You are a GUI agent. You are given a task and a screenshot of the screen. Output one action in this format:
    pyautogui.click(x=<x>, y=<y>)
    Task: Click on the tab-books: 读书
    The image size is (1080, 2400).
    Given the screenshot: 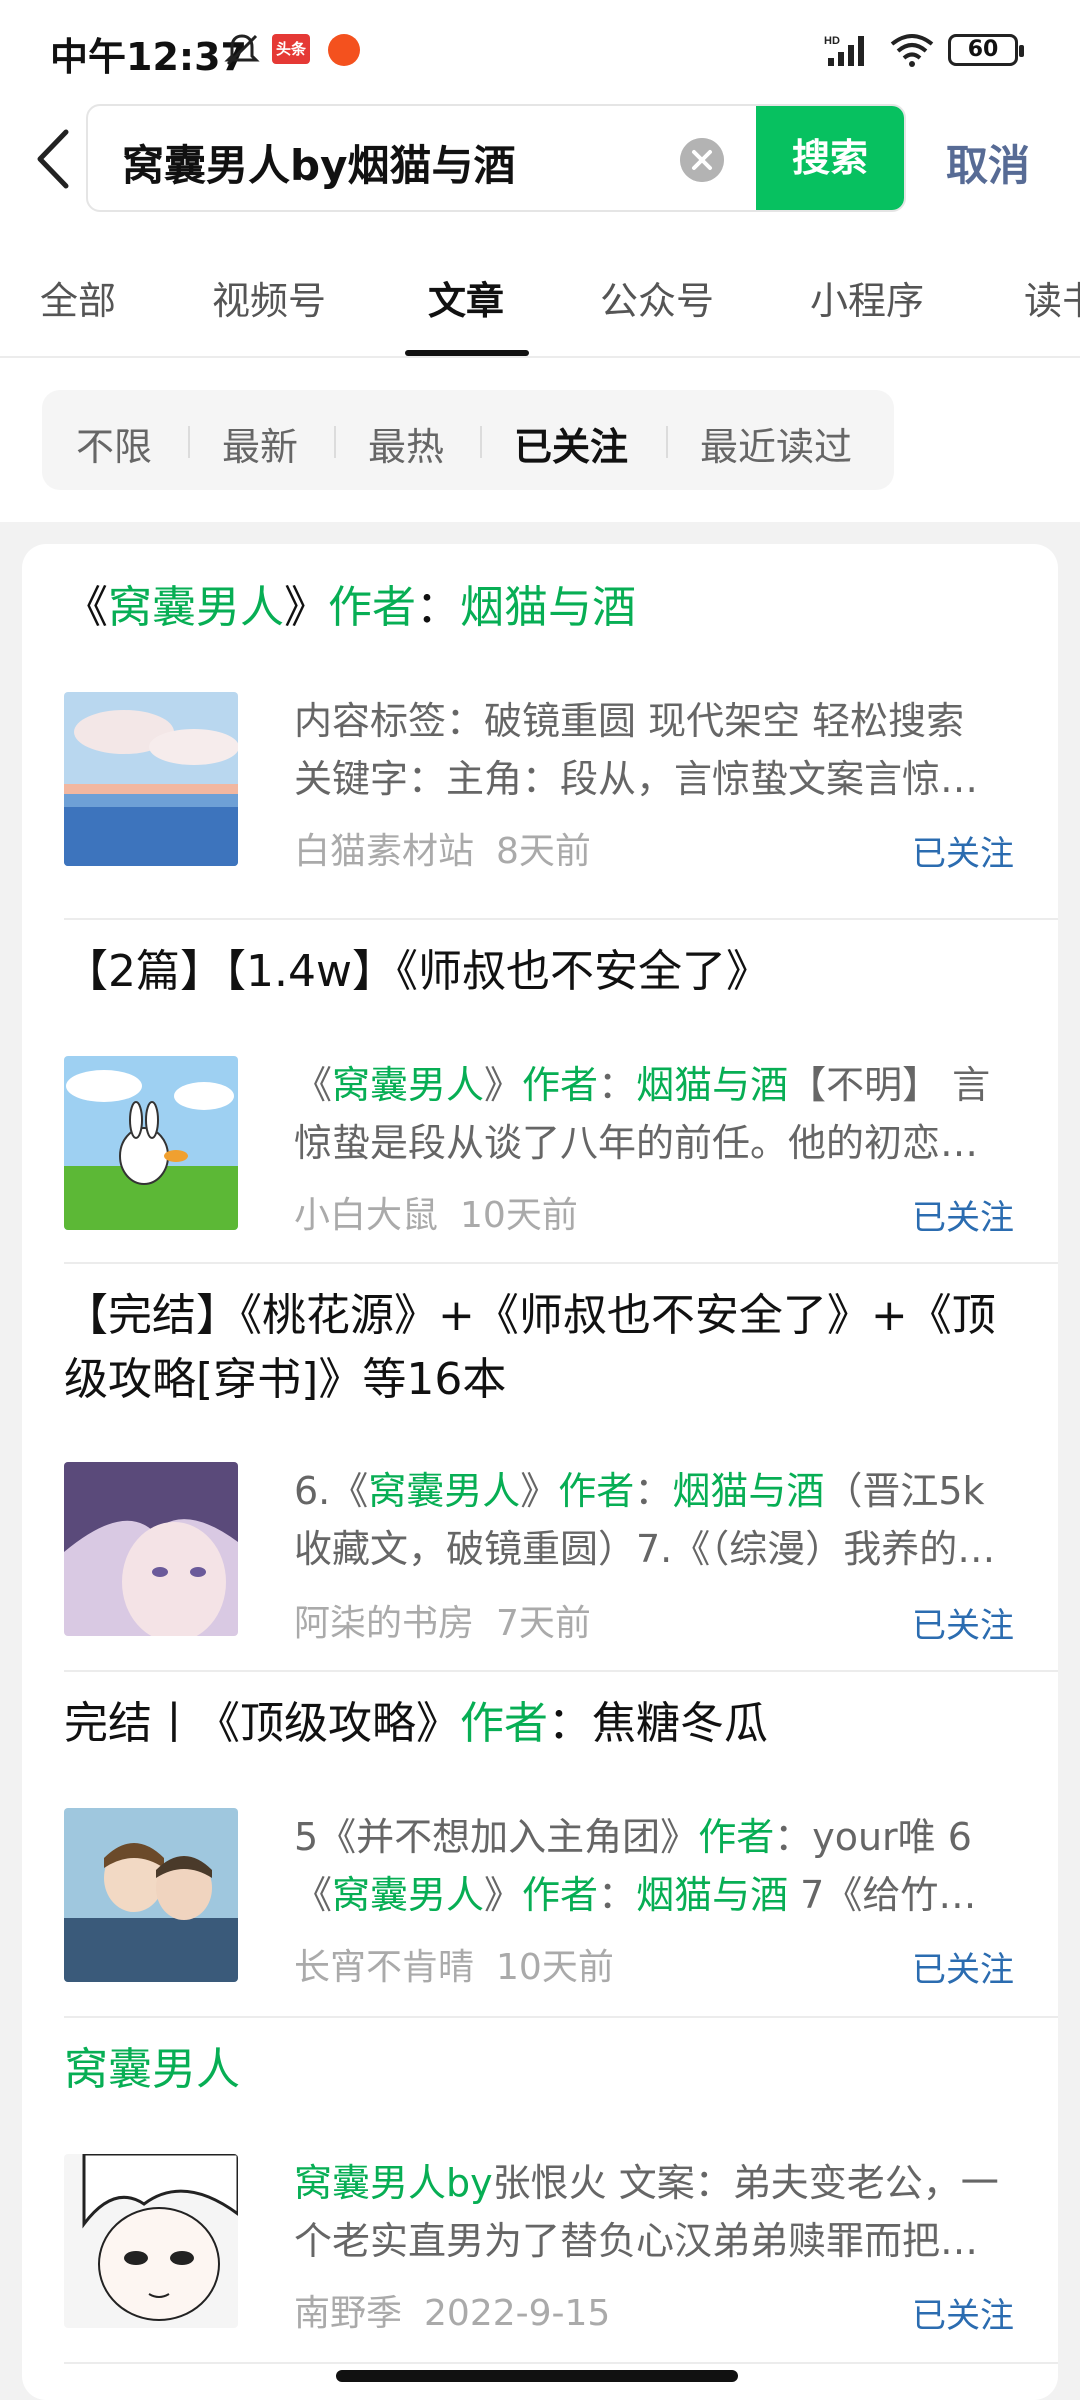 What is the action you would take?
    pyautogui.click(x=1052, y=297)
    